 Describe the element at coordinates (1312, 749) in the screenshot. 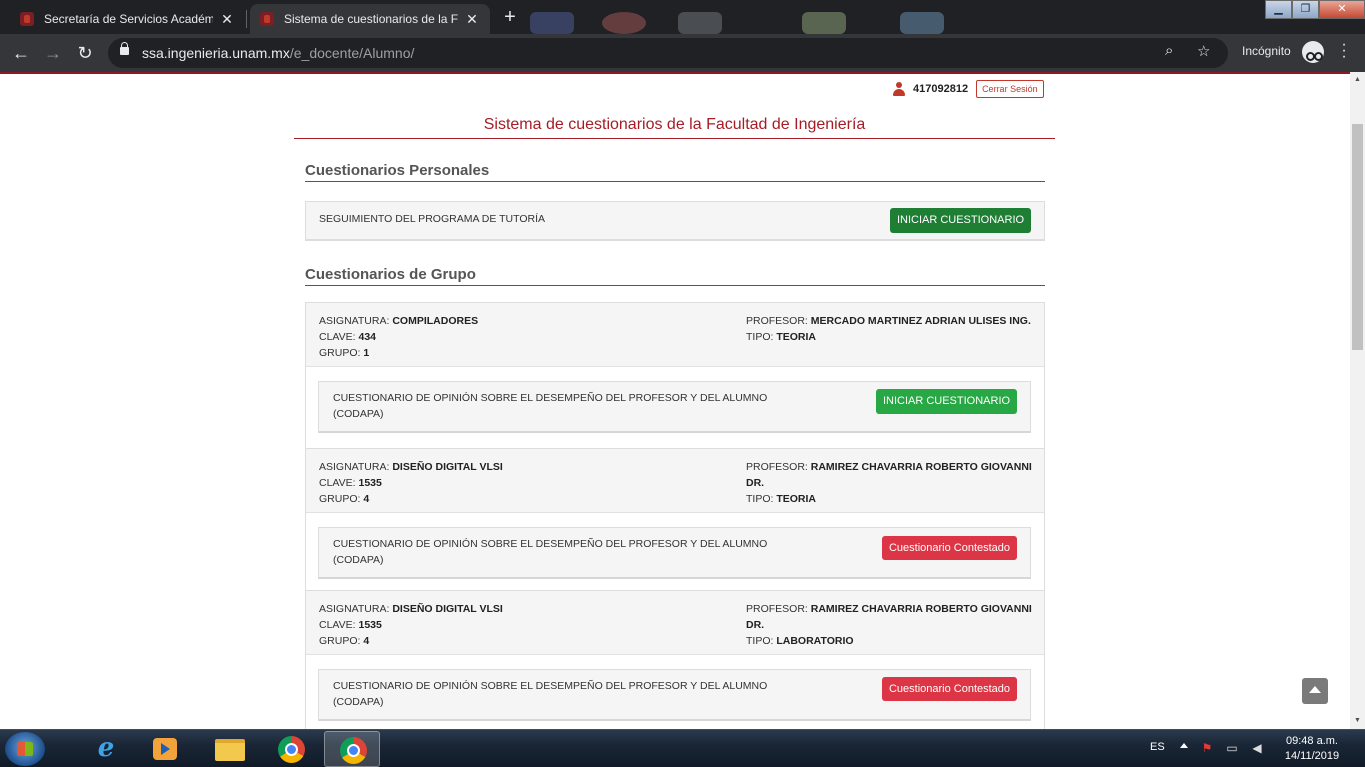

I see `taskbar-clock: 09:48 a.m. 14/11/2019` at that location.